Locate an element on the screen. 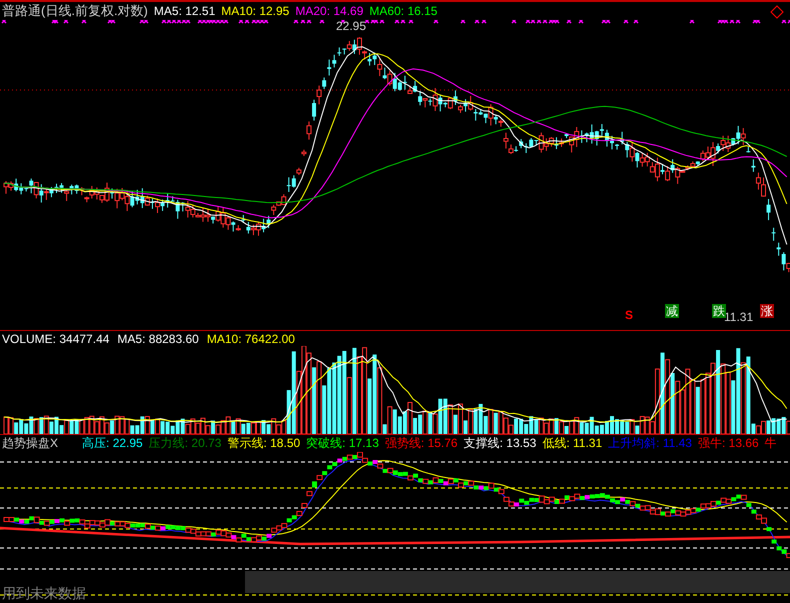  volume-label: MA10: 76422.00 is located at coordinates (250, 339).